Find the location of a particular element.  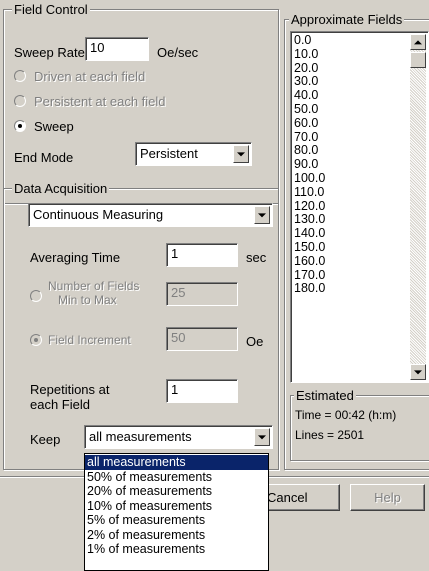

estimated-legend: Estimated is located at coordinates (325, 395).